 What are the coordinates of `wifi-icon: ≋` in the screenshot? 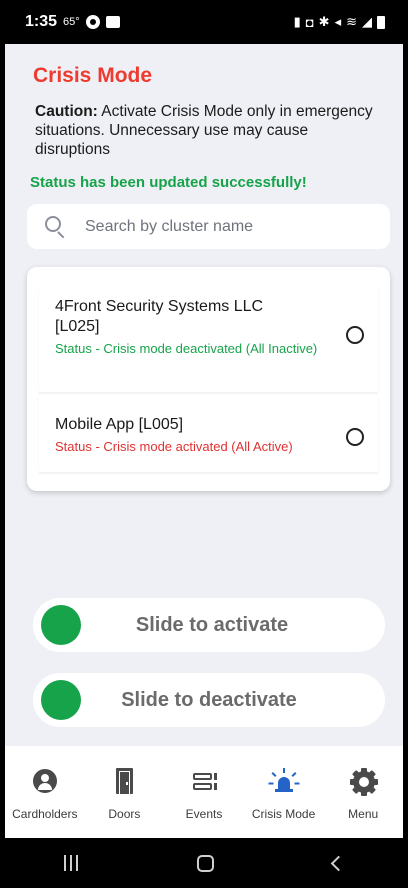 It's located at (351, 21).